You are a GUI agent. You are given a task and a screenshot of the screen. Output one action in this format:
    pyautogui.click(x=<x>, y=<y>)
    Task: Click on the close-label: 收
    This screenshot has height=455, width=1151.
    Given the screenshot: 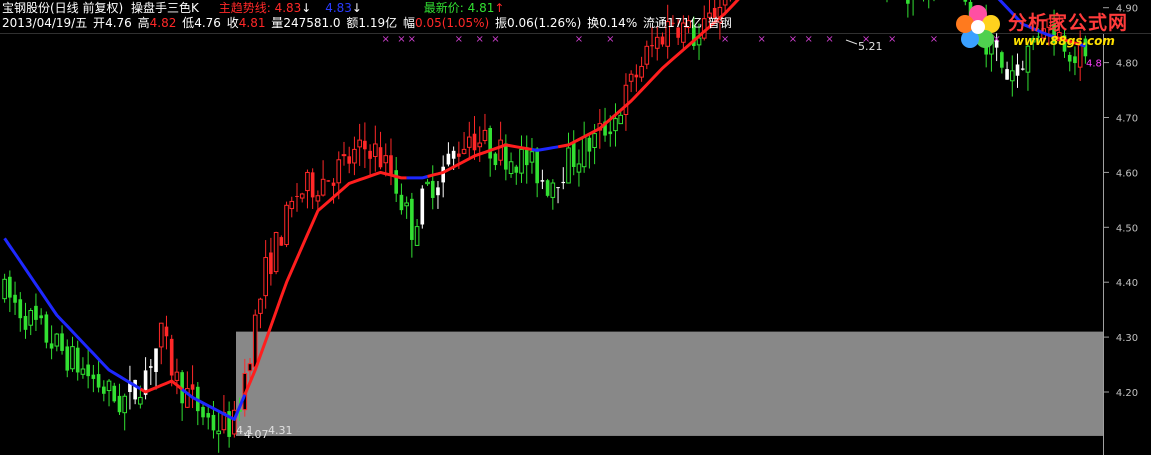 What is the action you would take?
    pyautogui.click(x=232, y=23)
    